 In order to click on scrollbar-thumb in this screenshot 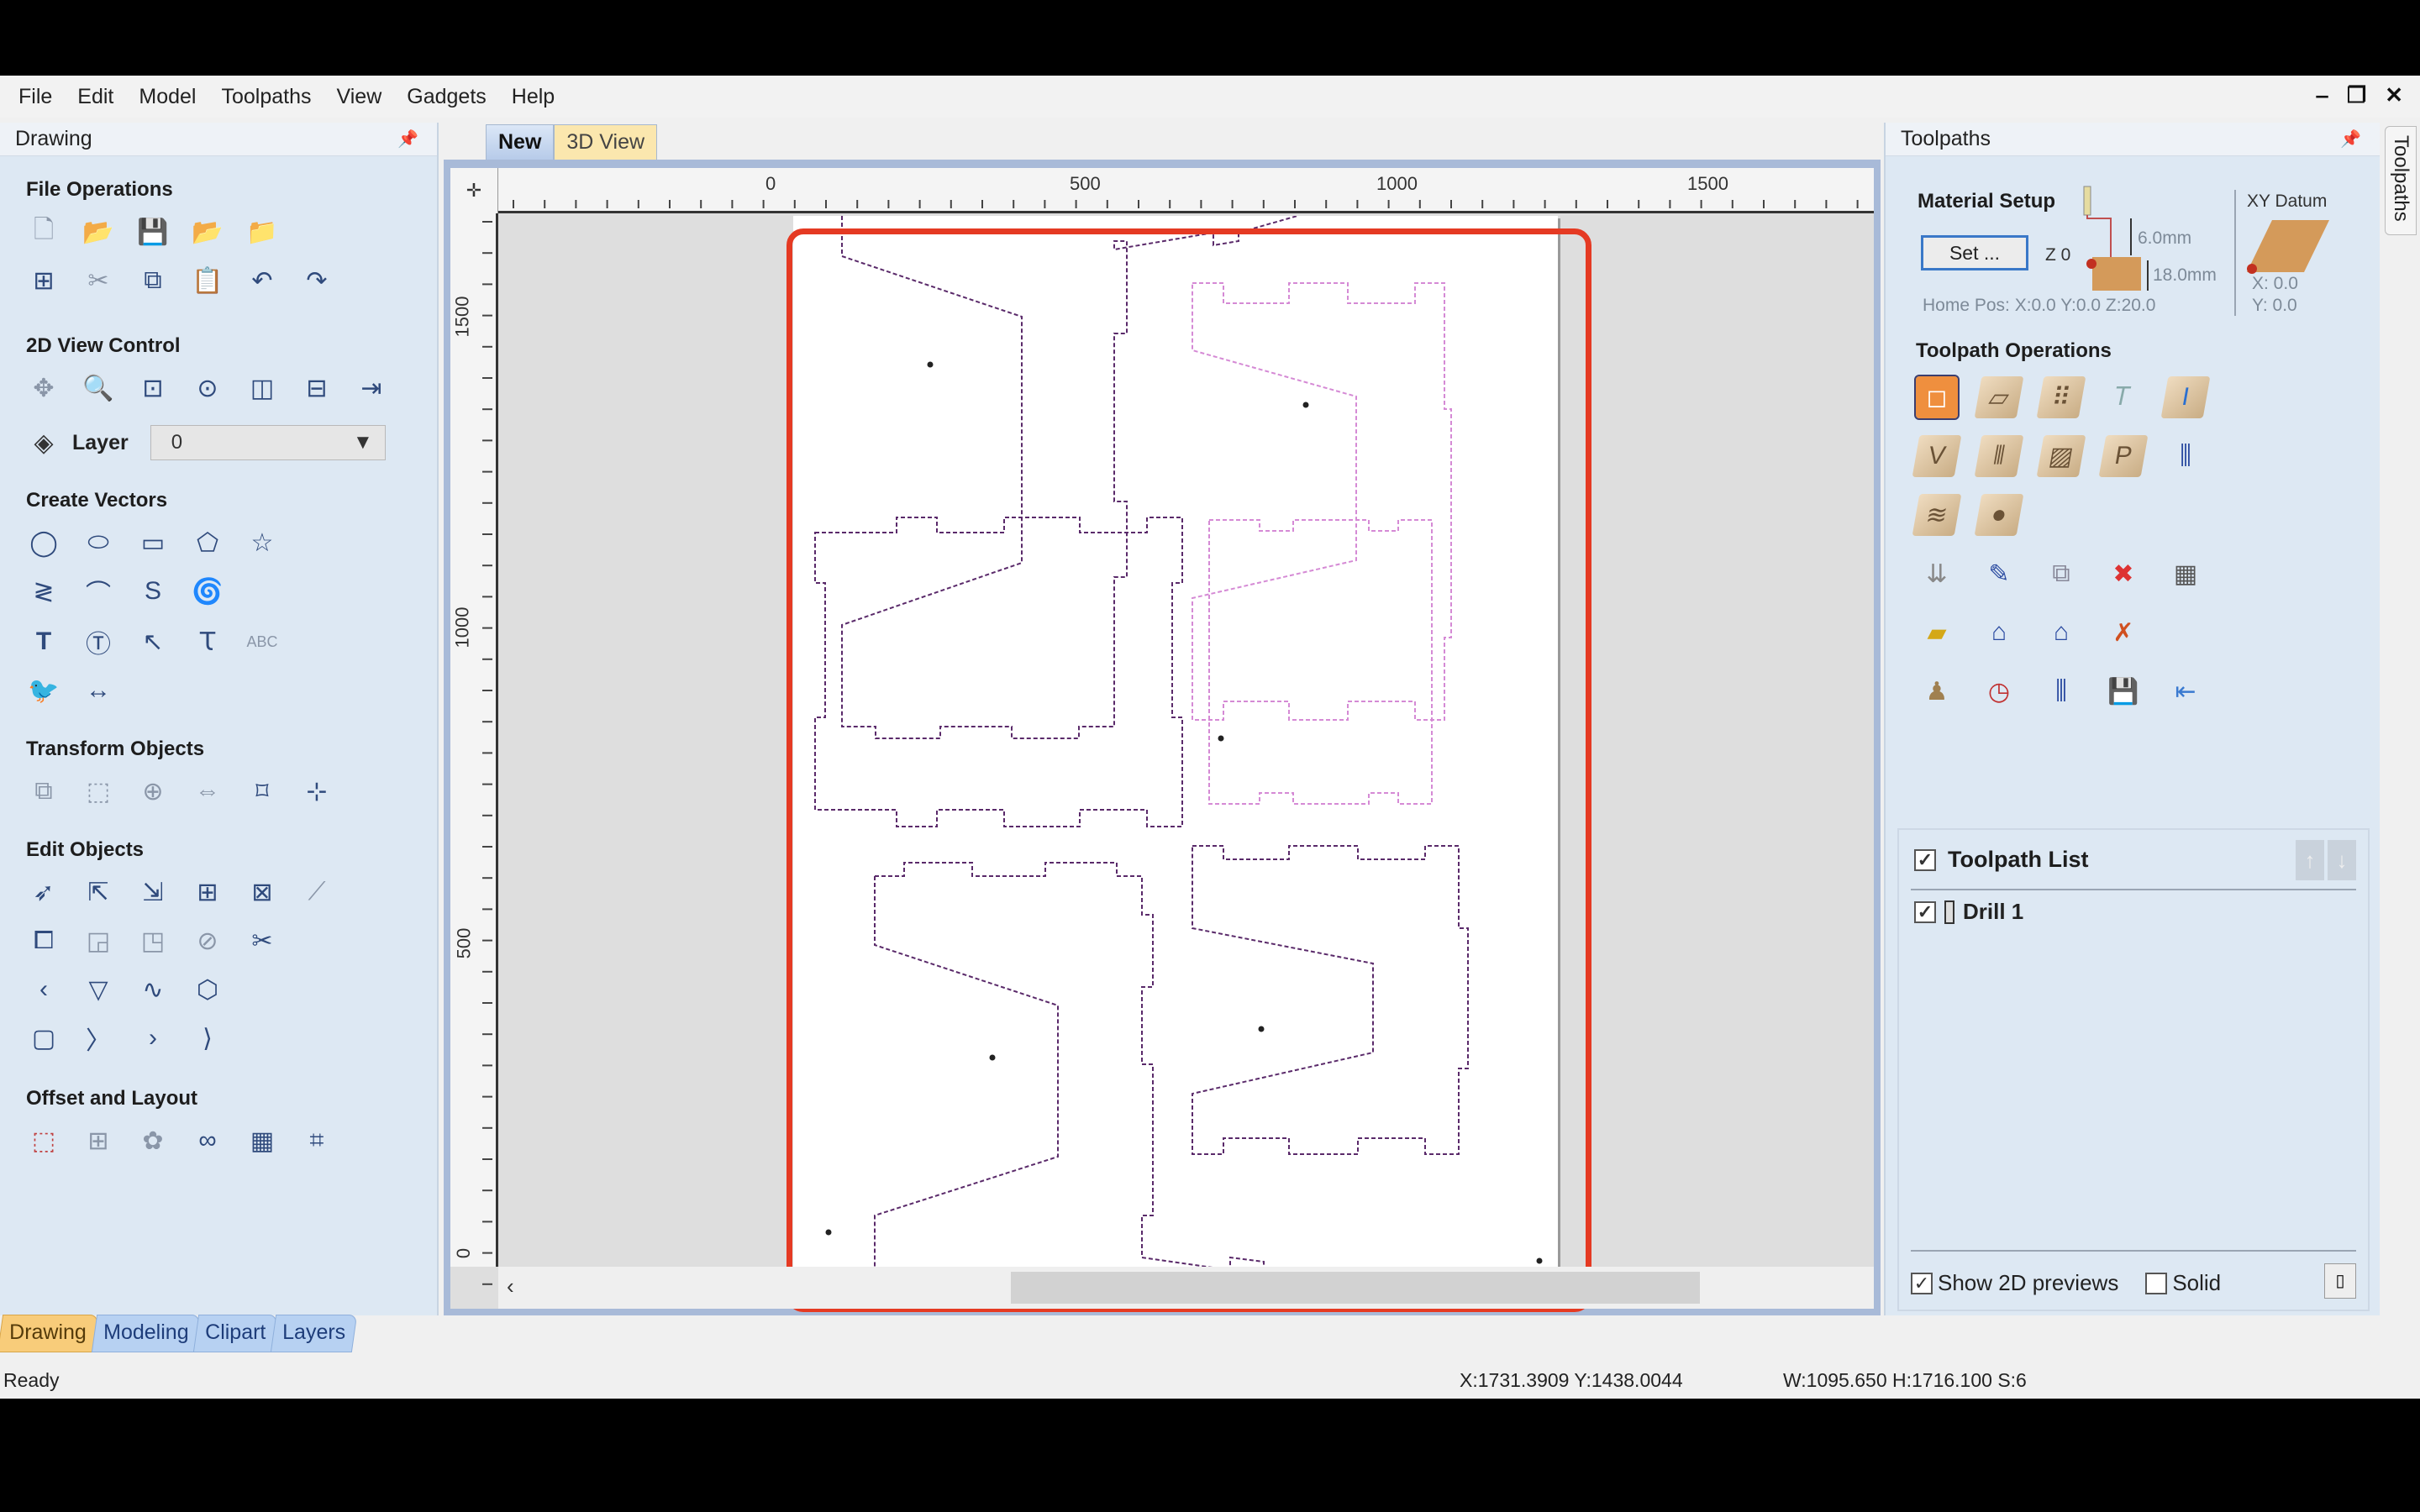, I will do `click(1355, 1288)`.